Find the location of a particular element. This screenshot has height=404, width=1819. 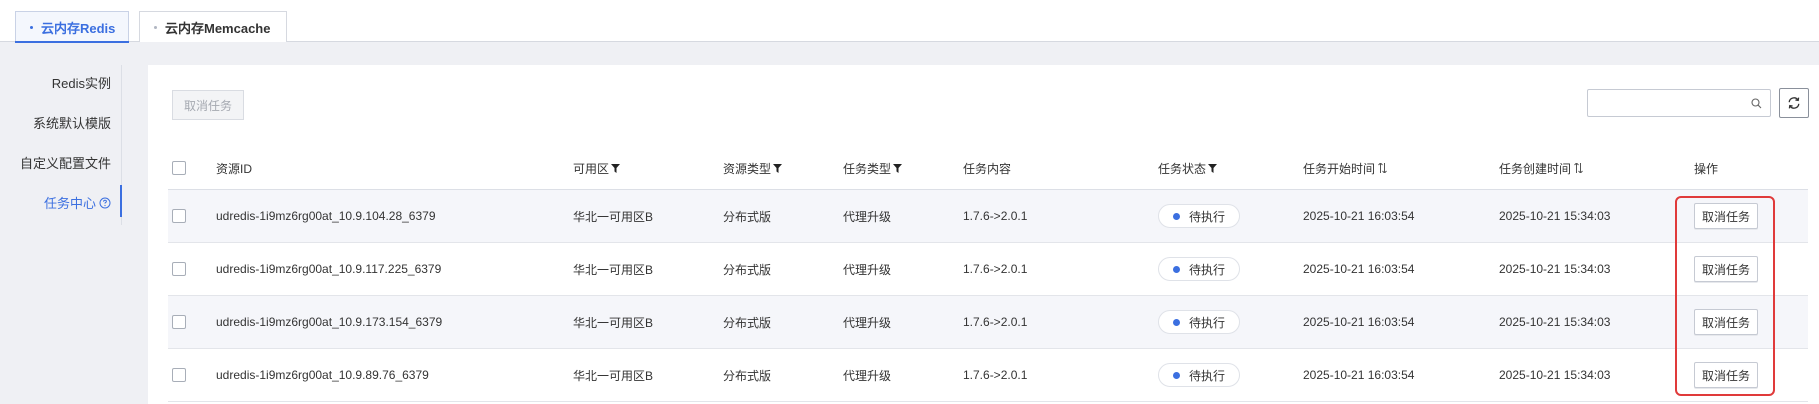

tab-redis: 云内存Redis is located at coordinates (72, 27).